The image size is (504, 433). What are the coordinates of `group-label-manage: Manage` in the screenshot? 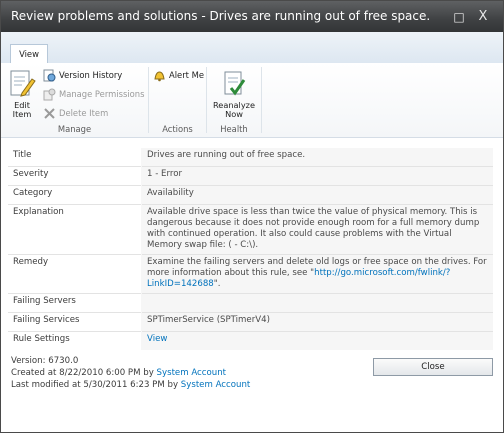 It's located at (74, 129).